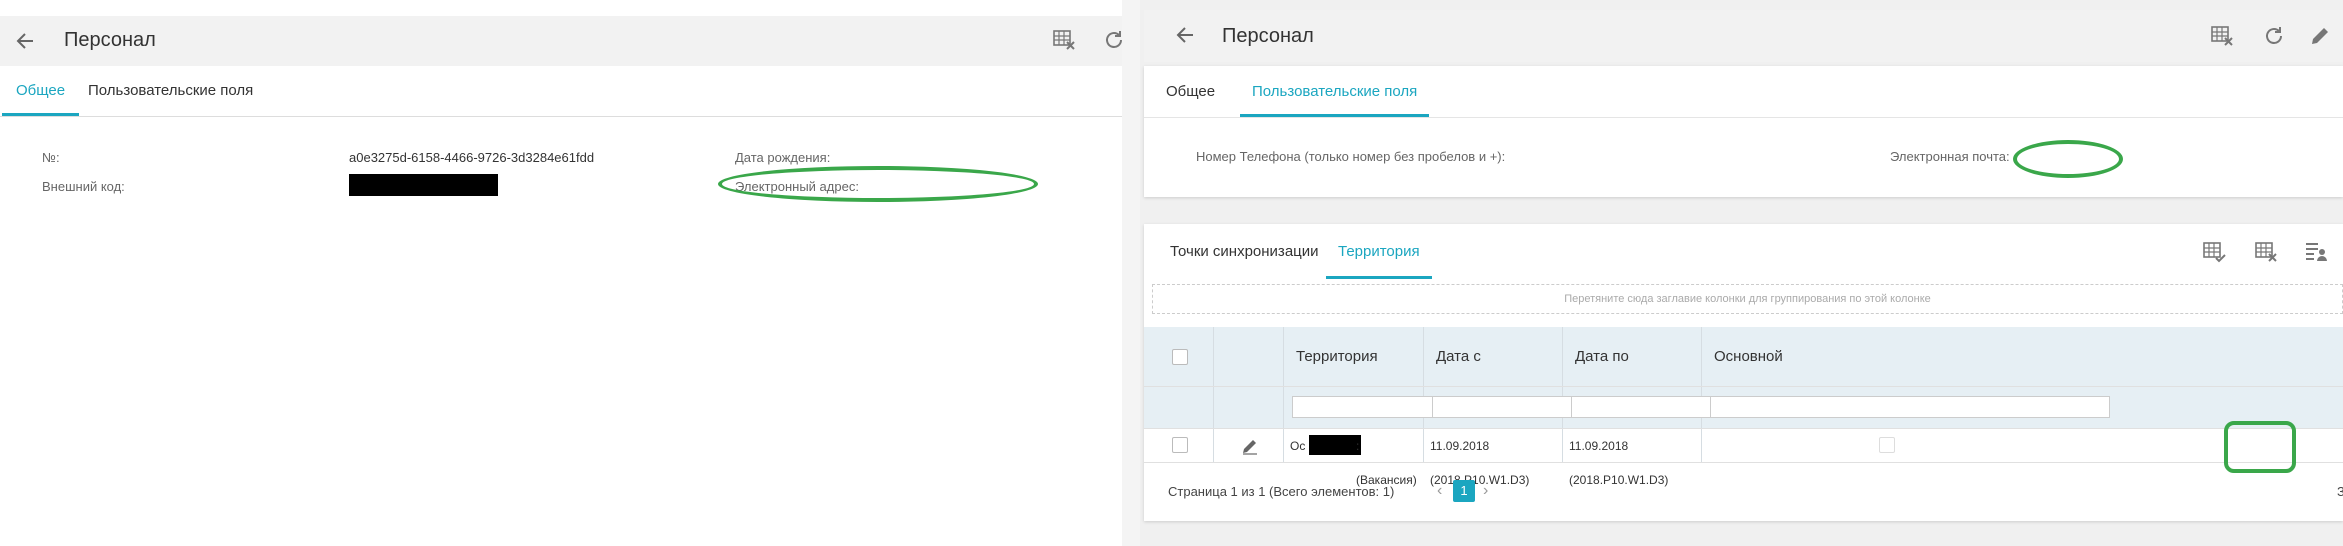 Image resolution: width=2343 pixels, height=546 pixels. Describe the element at coordinates (1887, 445) in the screenshot. I see `main-checkbox` at that location.